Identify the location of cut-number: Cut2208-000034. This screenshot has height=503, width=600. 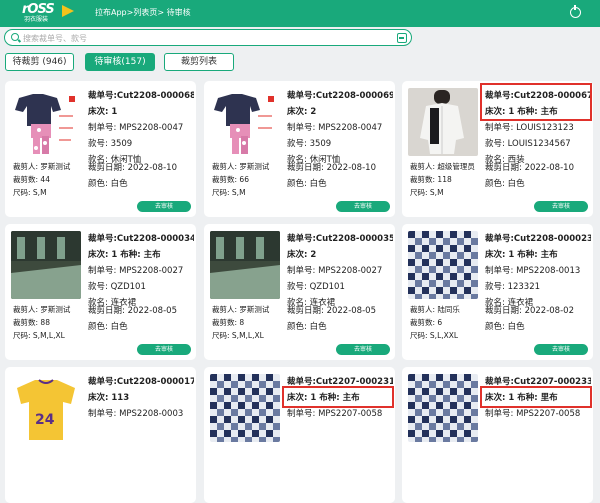
(155, 239).